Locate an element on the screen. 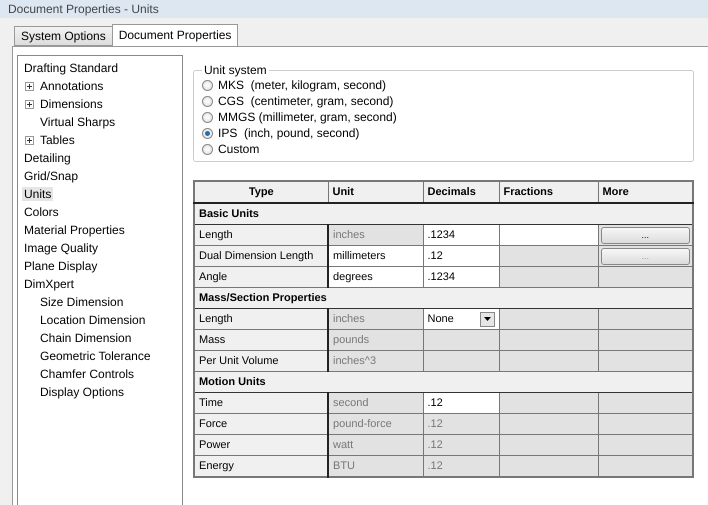 The width and height of the screenshot is (708, 505). section-header: Motion Units is located at coordinates (443, 382).